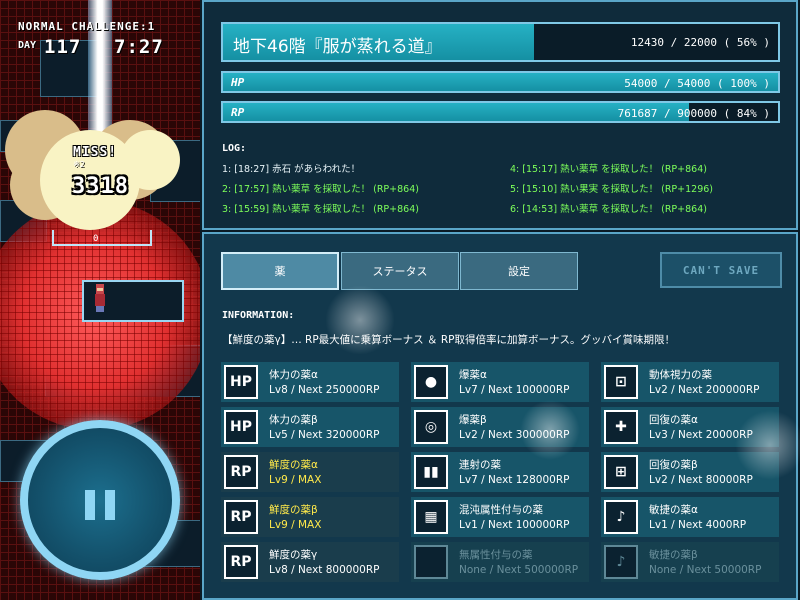 Image resolution: width=800 pixels, height=600 pixels. Describe the element at coordinates (673, 465) in the screenshot. I see `medicine-name: 回復の薬β` at that location.